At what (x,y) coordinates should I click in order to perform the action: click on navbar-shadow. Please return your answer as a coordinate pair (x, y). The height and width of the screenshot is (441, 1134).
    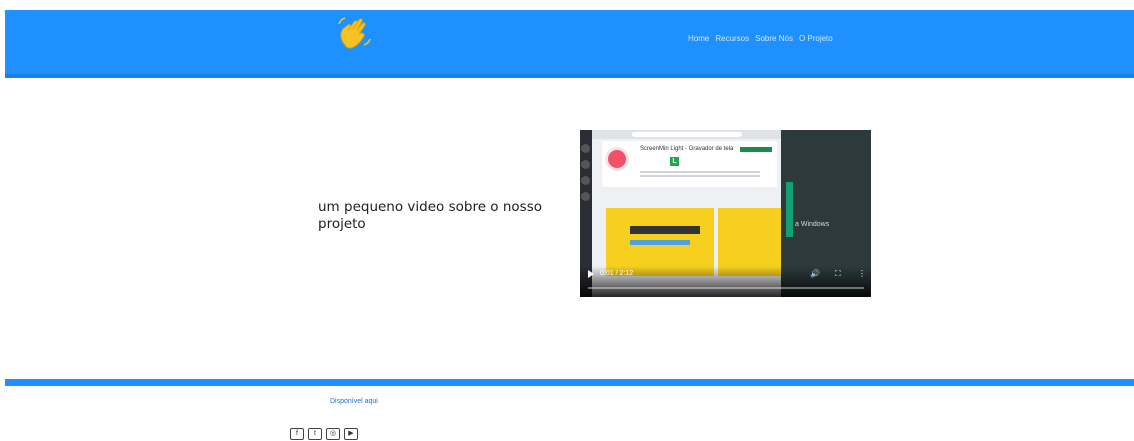
    Looking at the image, I should click on (569, 76).